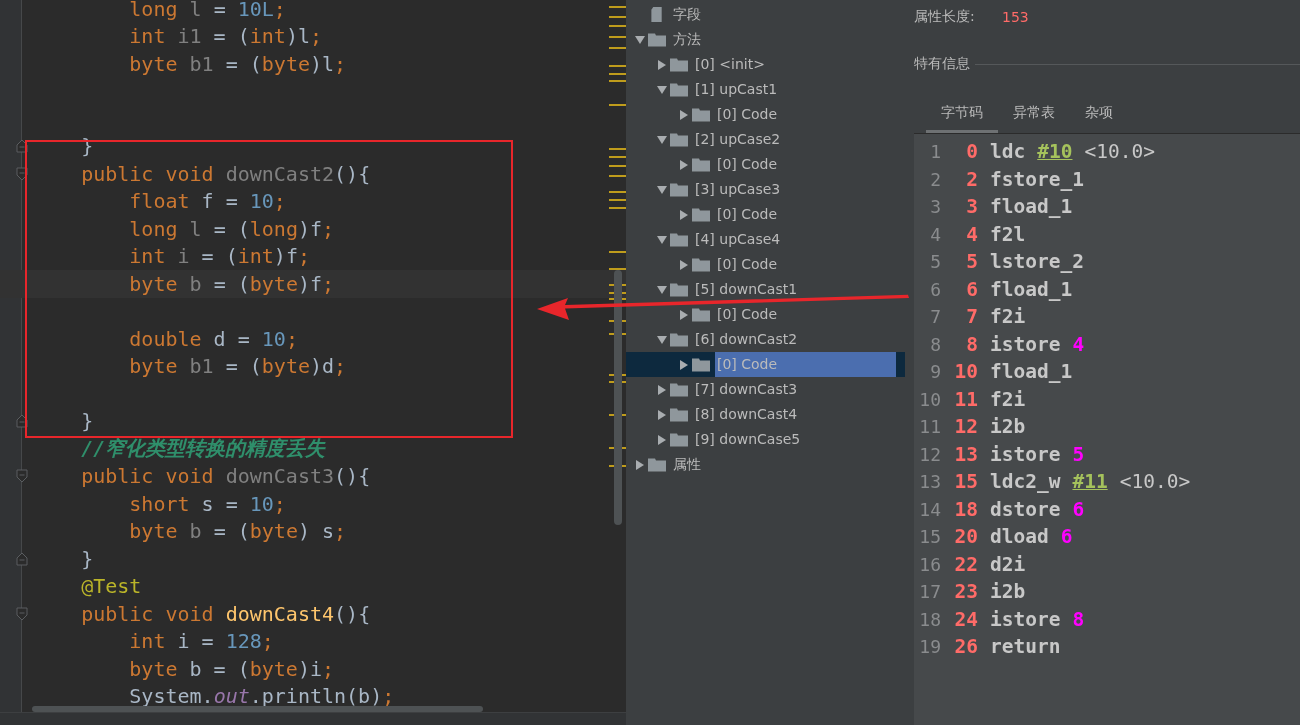 The image size is (1300, 725). Describe the element at coordinates (1031, 372) in the screenshot. I see `instruction: fload_1` at that location.